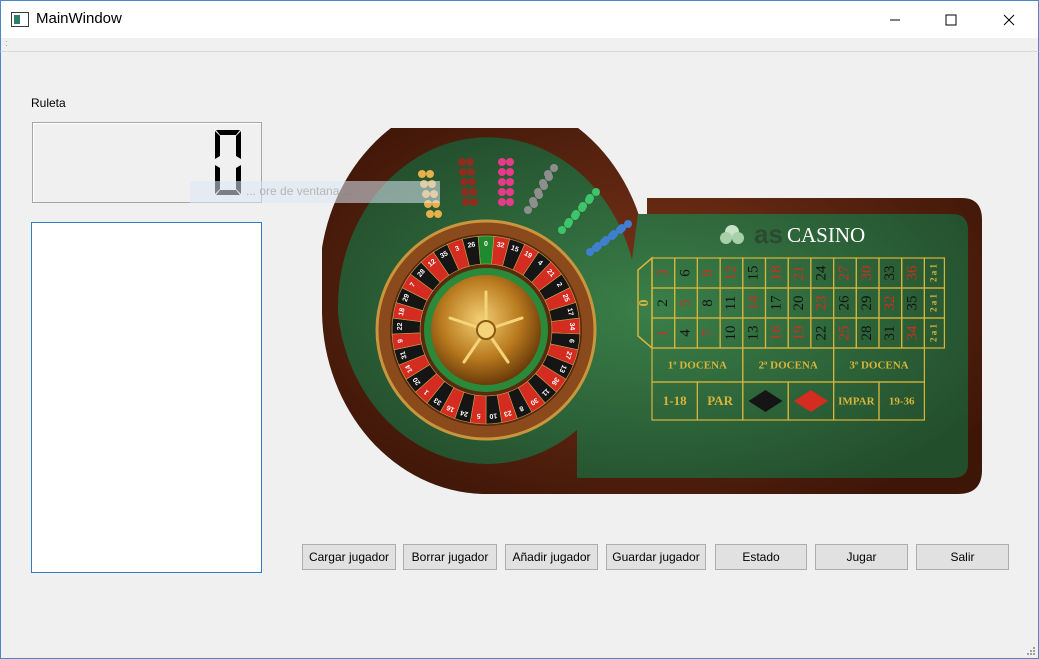  Describe the element at coordinates (826, 235) in the screenshot. I see `logo-text: CASINO` at that location.